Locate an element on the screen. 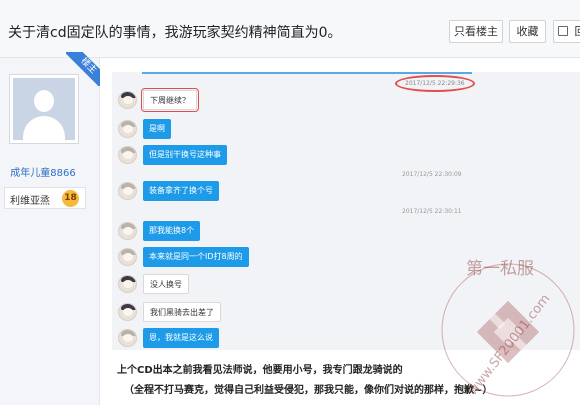 The image size is (580, 405). chat-bubble: 恩，我就是这么说 is located at coordinates (181, 338).